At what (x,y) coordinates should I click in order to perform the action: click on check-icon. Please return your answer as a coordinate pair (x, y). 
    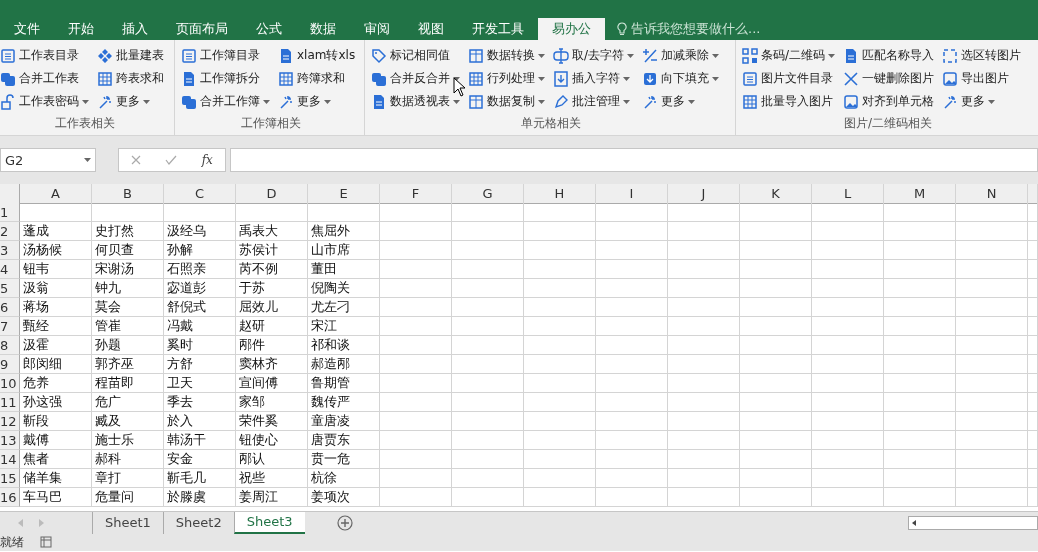
    Looking at the image, I should click on (171, 160).